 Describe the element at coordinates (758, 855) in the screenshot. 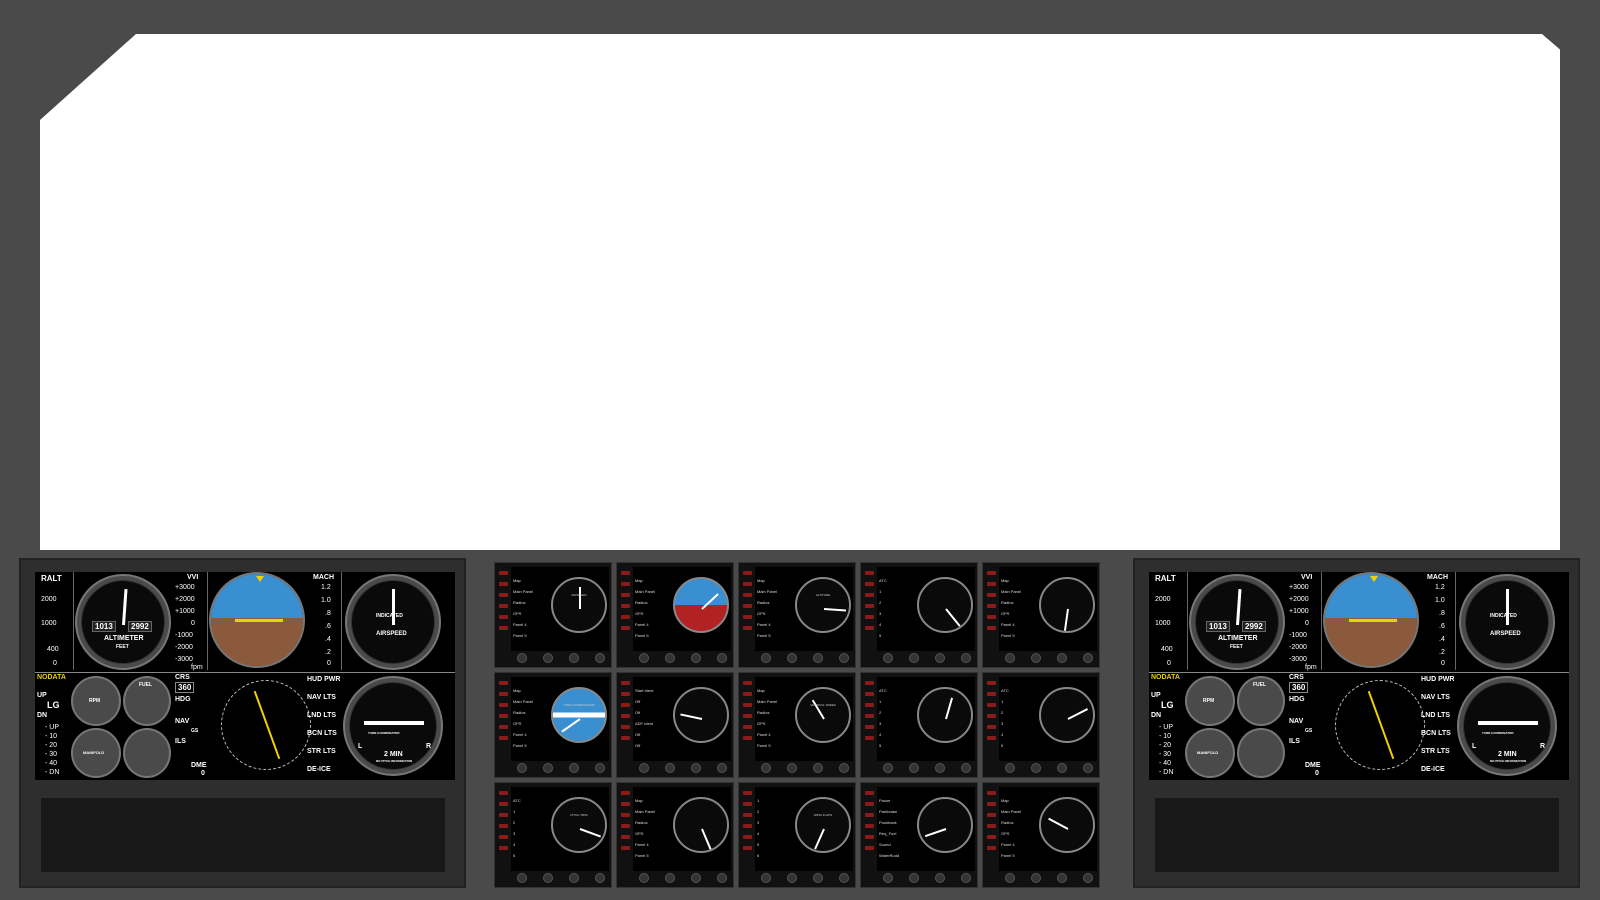

I see `panel-menu-item: 6` at that location.